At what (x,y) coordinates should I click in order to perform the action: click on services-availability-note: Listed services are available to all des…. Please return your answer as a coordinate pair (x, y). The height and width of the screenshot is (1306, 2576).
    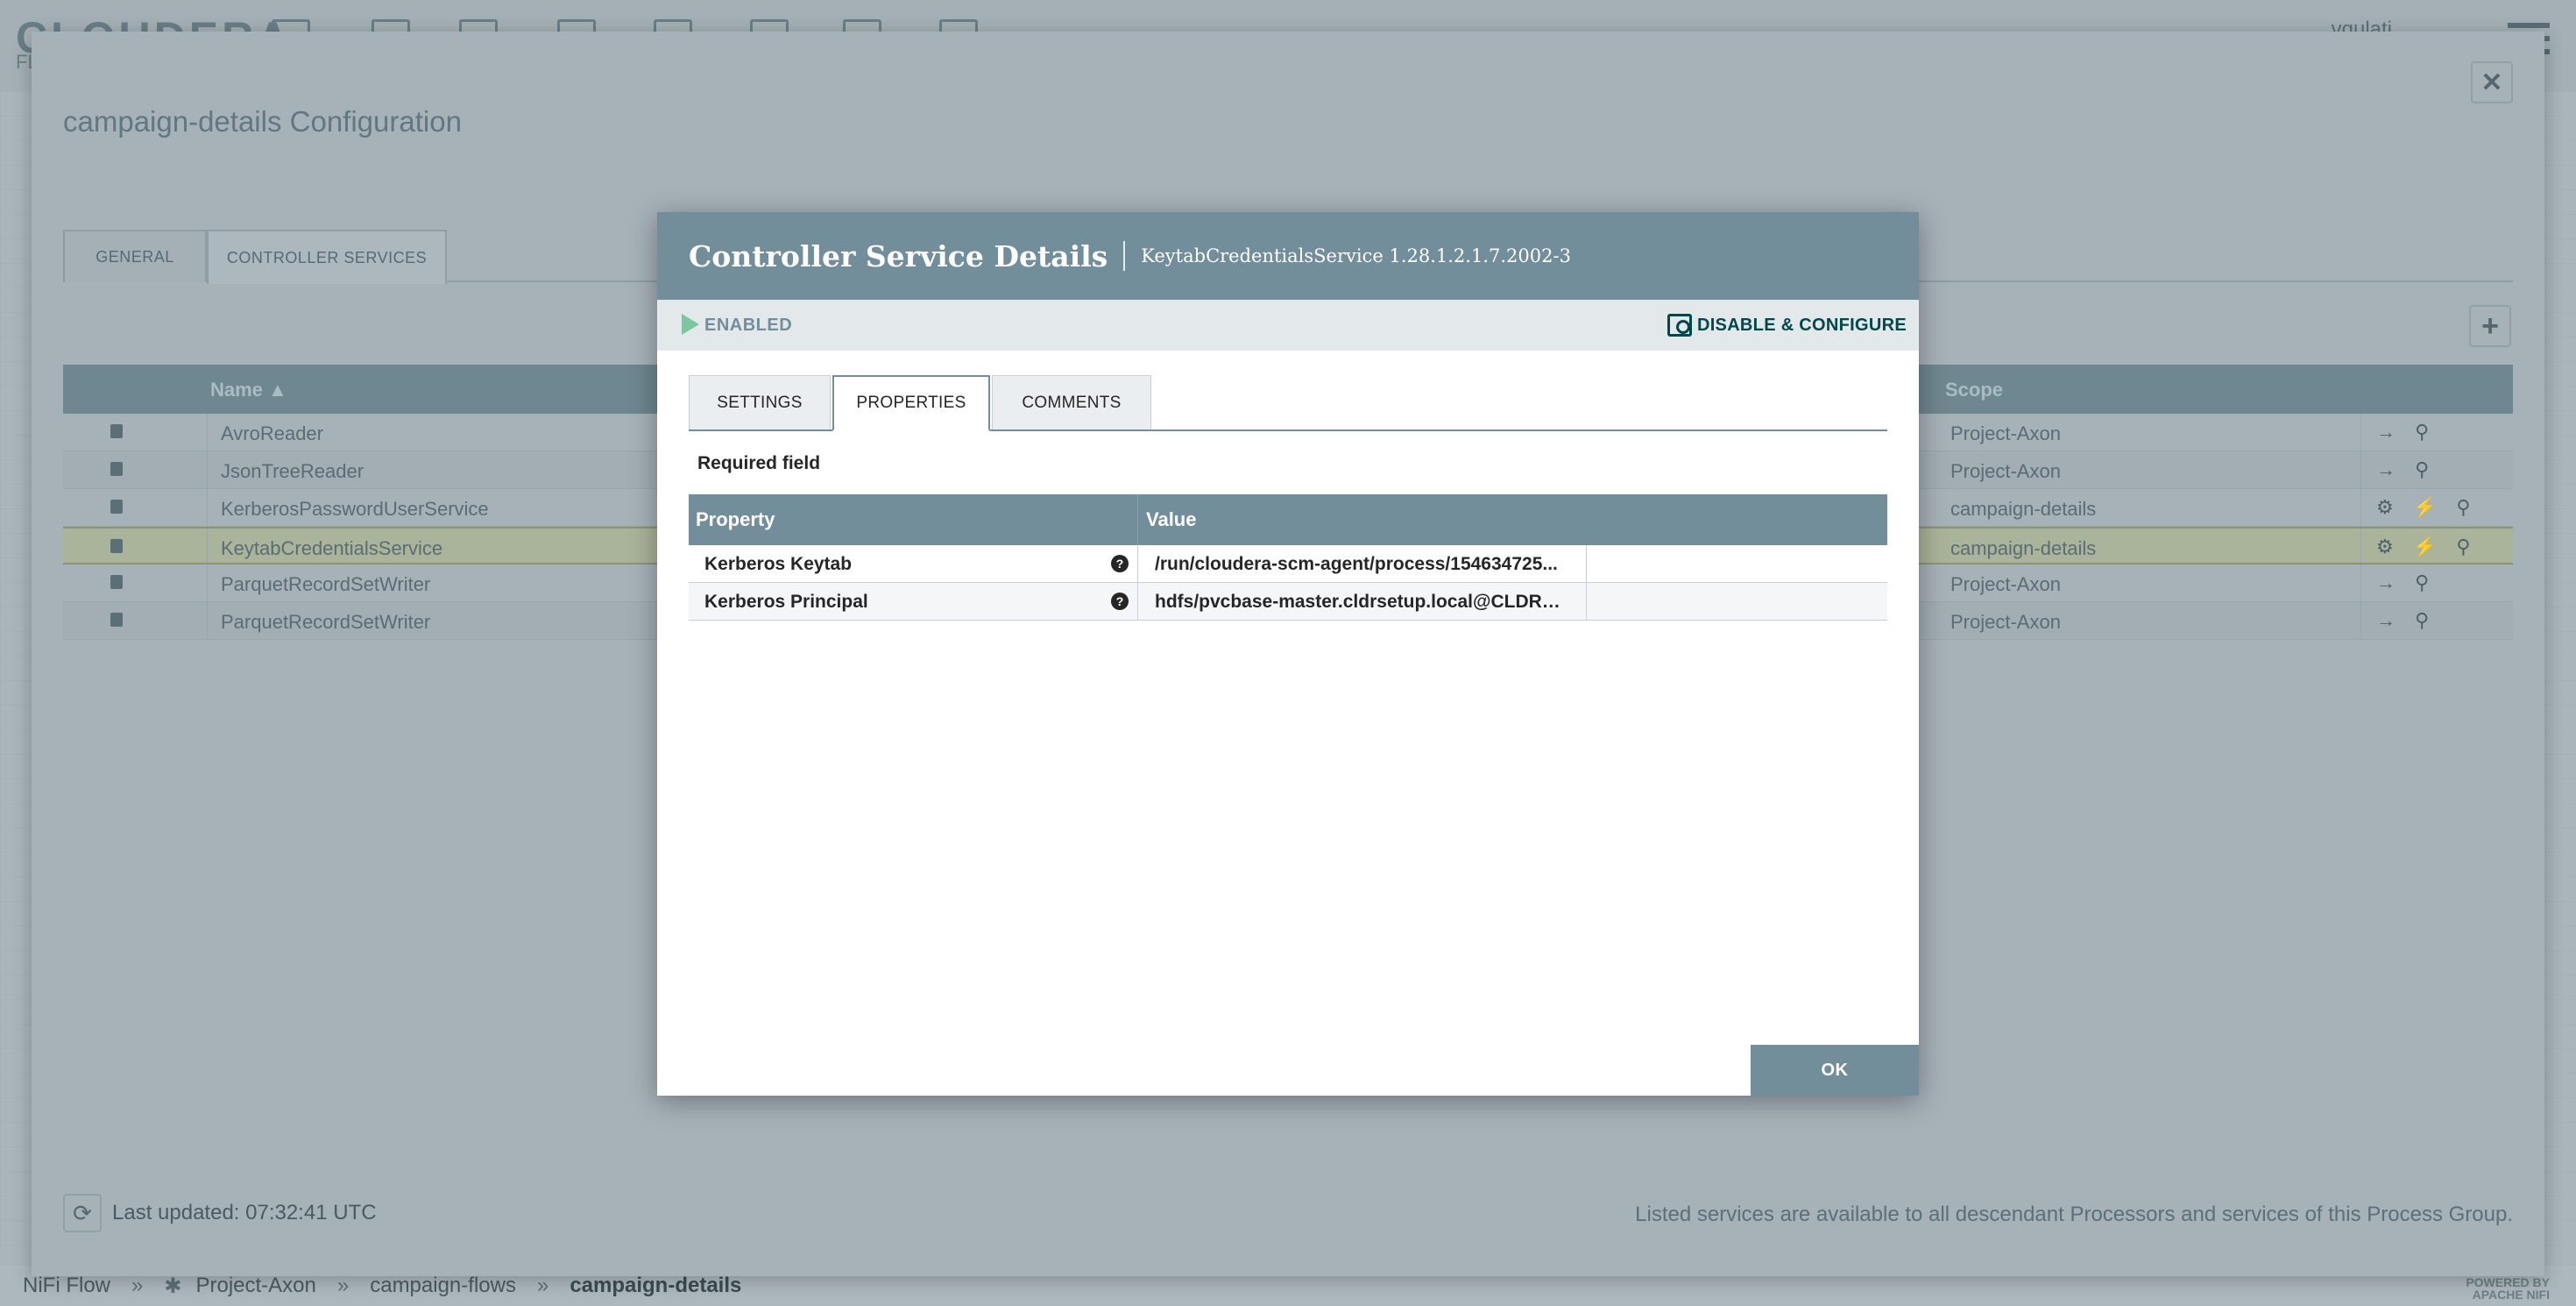
    Looking at the image, I should click on (2074, 1214).